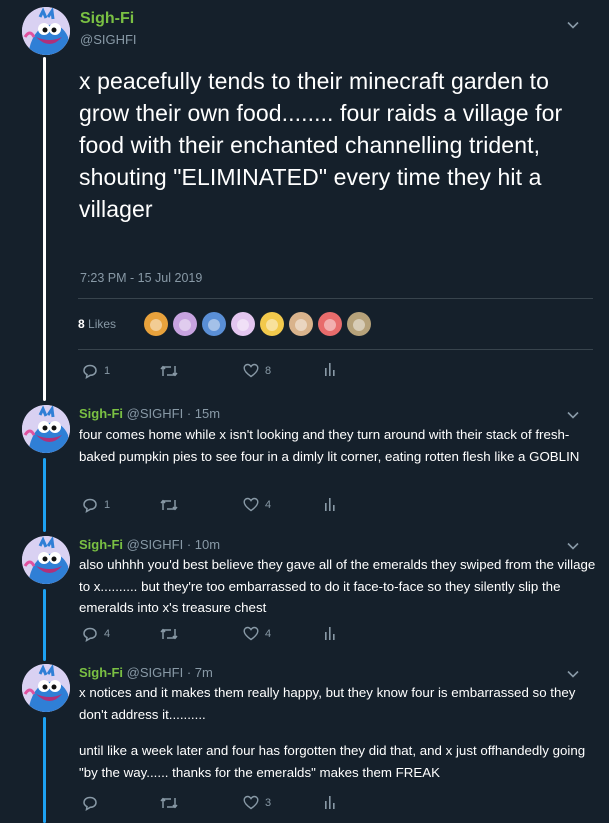  I want to click on likes-number: 8, so click(81, 324).